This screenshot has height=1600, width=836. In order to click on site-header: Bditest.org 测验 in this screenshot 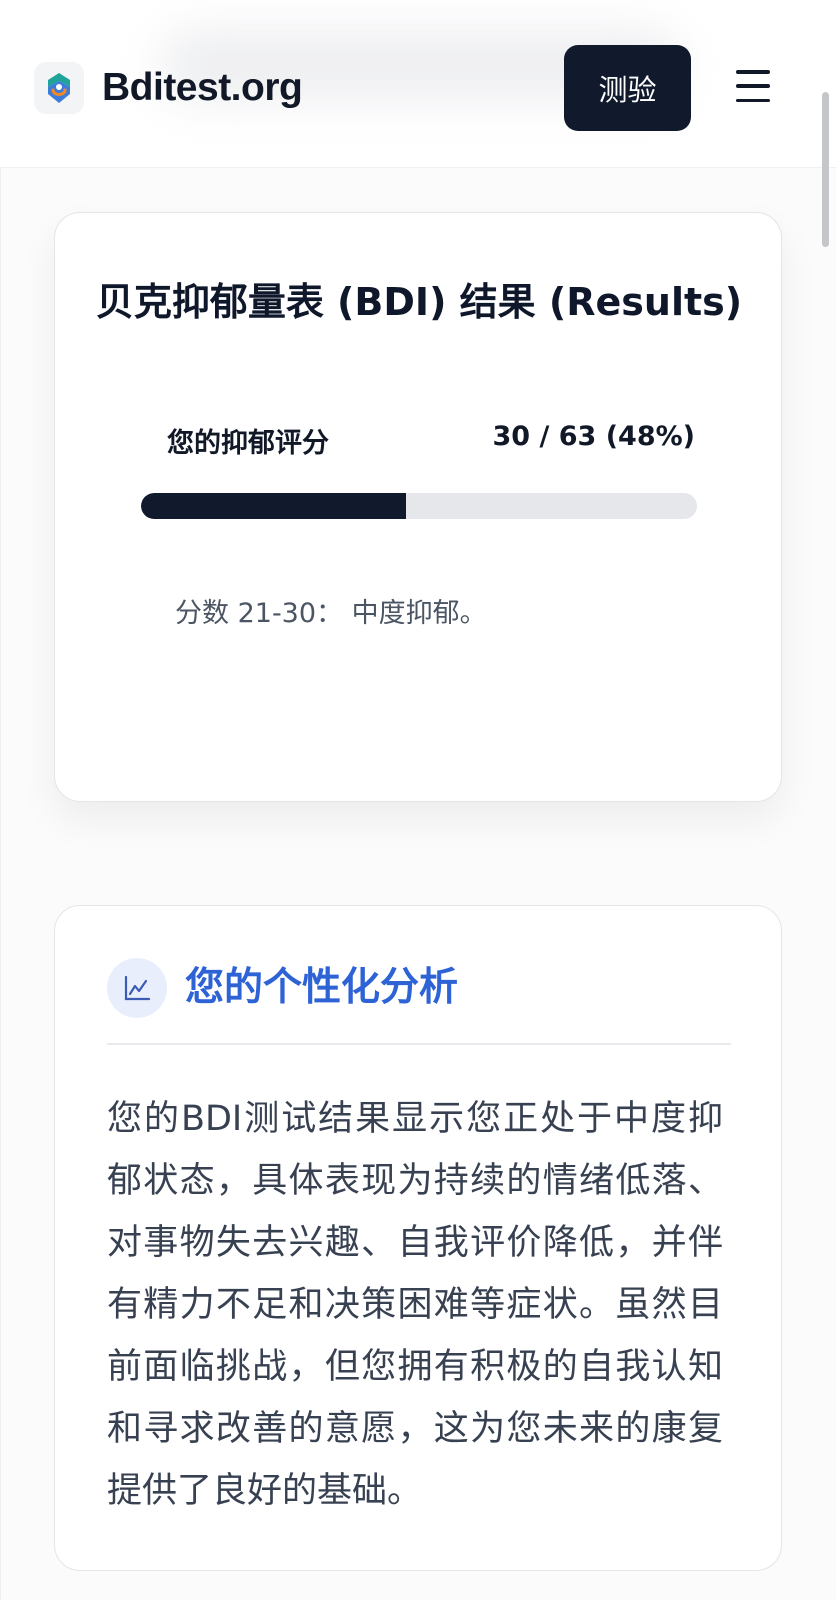, I will do `click(418, 84)`.